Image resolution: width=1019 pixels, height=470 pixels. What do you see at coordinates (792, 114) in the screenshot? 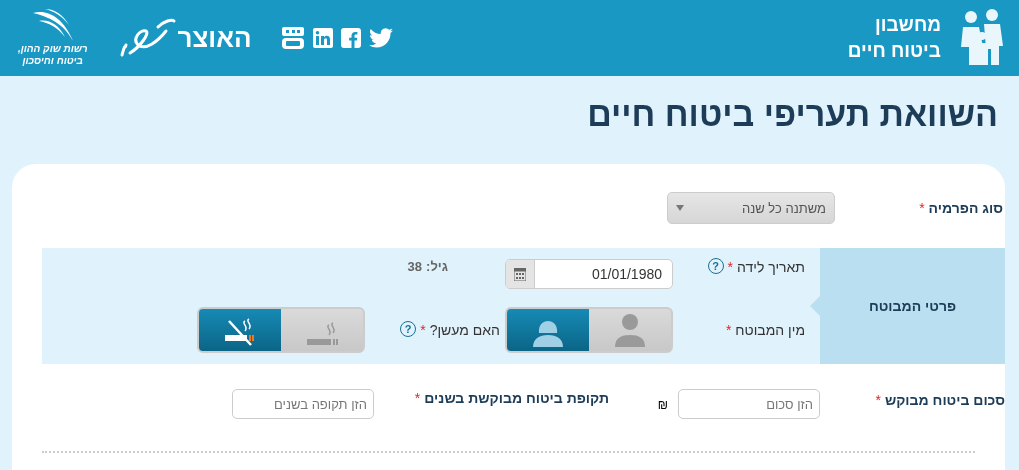
I see `page-title: השוואת תעריפי ביטוח חיים` at bounding box center [792, 114].